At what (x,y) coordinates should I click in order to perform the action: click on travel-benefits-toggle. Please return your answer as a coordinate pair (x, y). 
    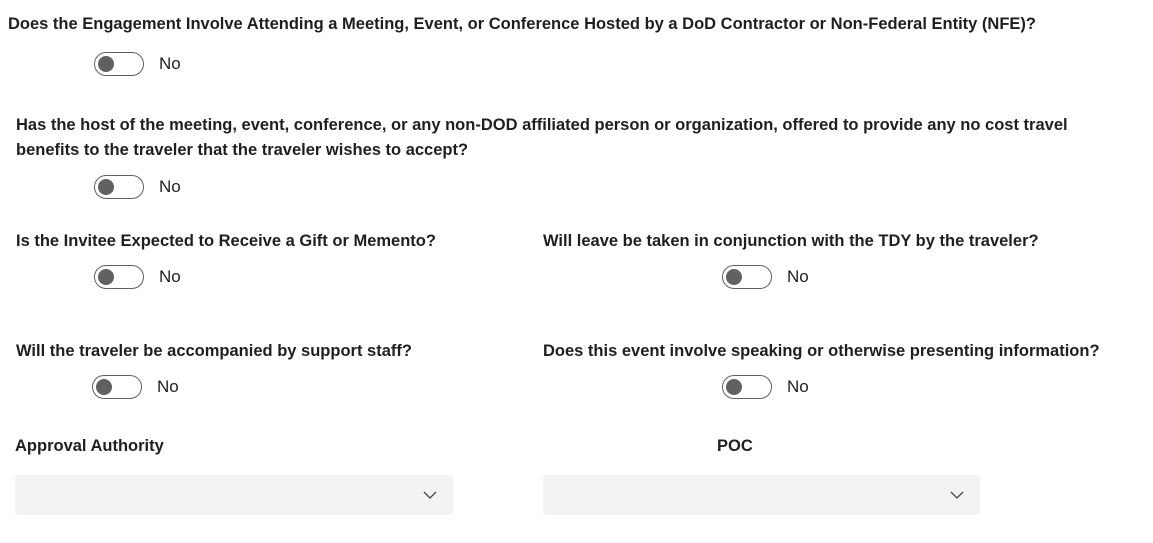
    Looking at the image, I should click on (119, 187).